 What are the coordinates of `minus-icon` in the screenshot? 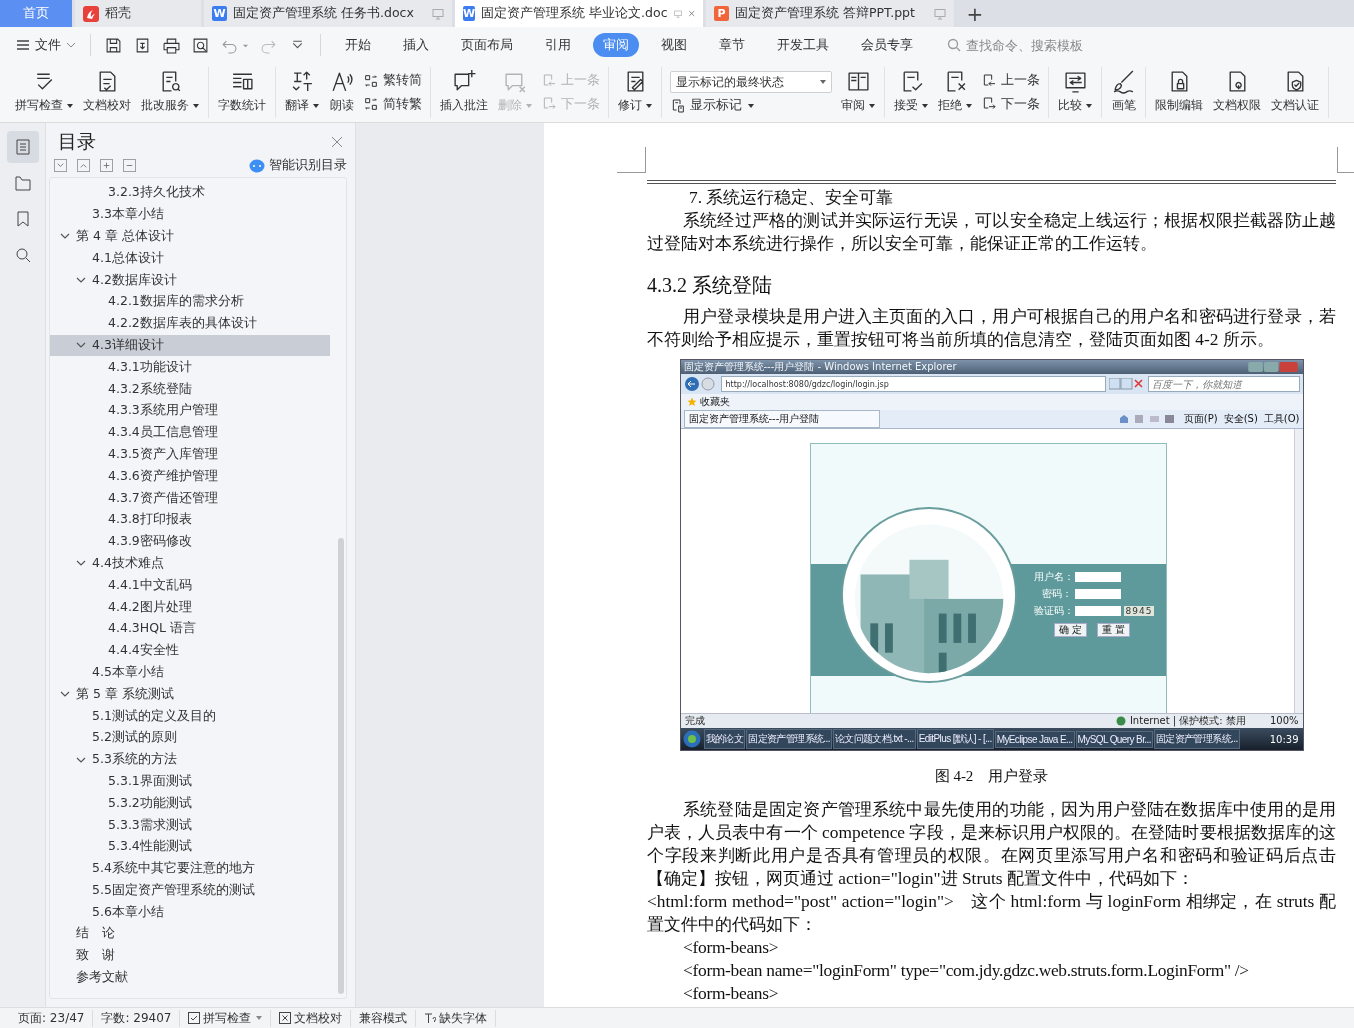 It's located at (129, 165).